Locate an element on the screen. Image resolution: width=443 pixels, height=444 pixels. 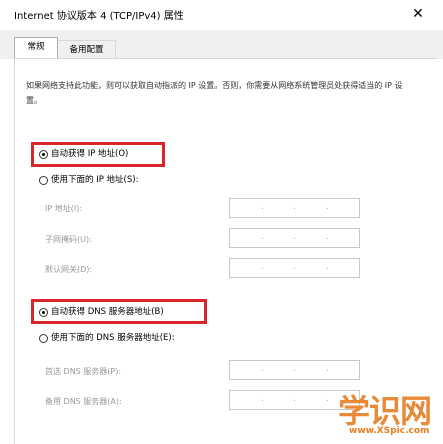
dns-manual-radio is located at coordinates (43, 338).